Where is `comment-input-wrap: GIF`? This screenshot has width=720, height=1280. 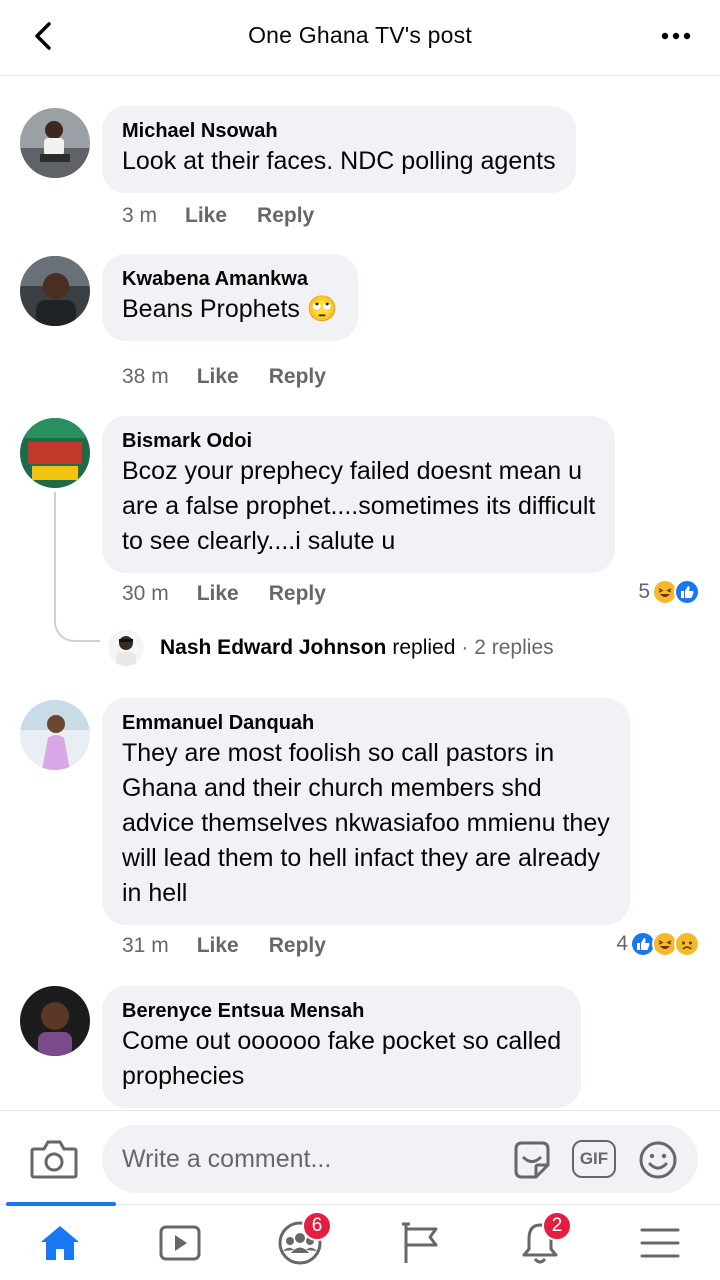
comment-input-wrap: GIF is located at coordinates (400, 1159).